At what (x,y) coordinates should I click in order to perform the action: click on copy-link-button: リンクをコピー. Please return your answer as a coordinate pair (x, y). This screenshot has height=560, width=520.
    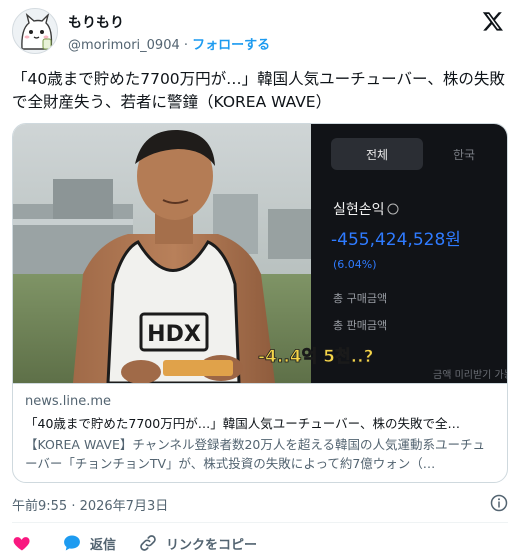
    Looking at the image, I should click on (197, 543).